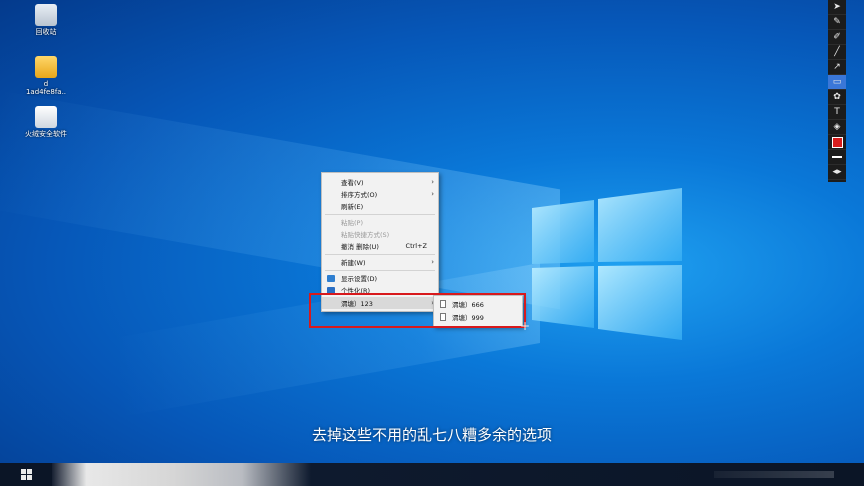  I want to click on windows-logo-wallpaper, so click(607, 264).